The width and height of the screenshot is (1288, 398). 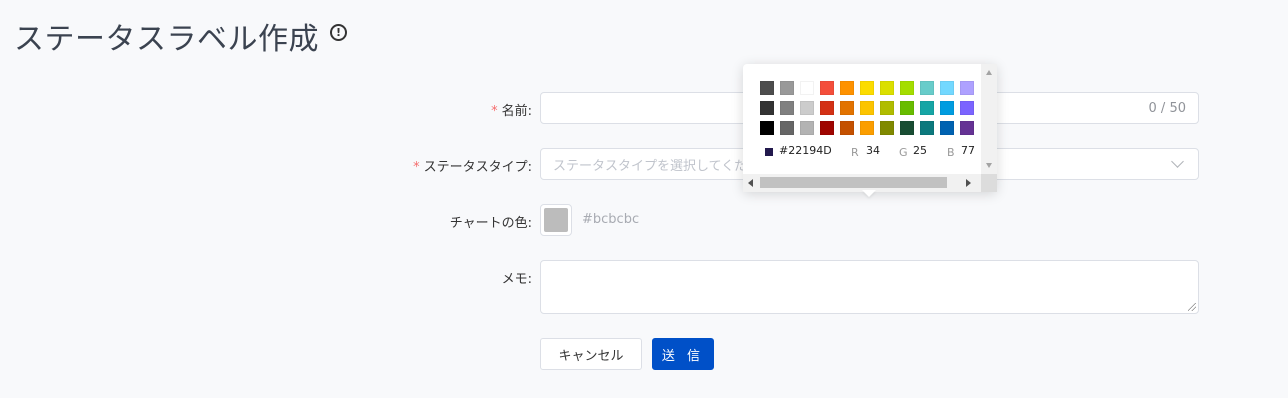 I want to click on color-picker-body: #22194D R 34 G 25 B 77, so click(x=862, y=119).